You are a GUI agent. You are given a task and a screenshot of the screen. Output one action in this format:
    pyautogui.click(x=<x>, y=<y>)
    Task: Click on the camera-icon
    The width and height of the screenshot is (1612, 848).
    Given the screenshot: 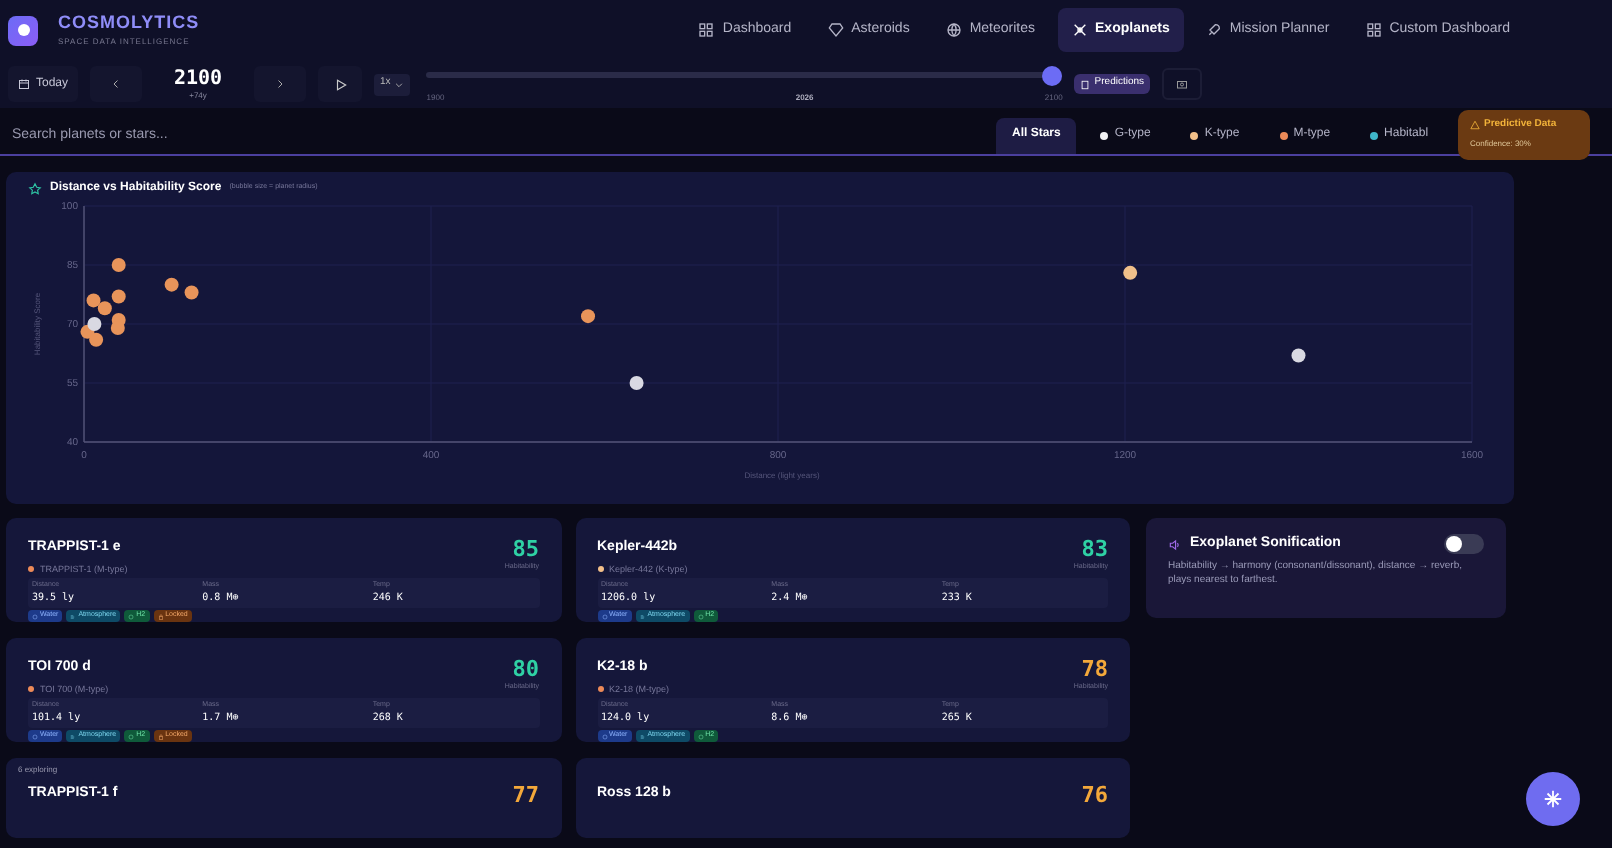 What is the action you would take?
    pyautogui.click(x=1182, y=84)
    